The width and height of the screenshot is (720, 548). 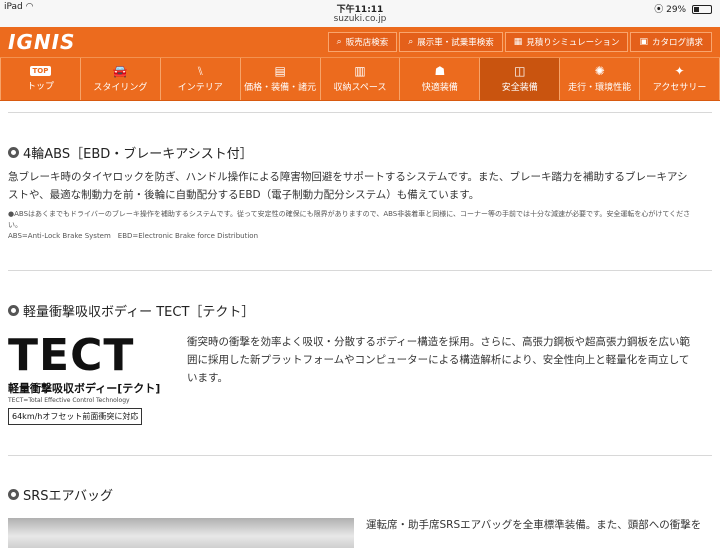 What do you see at coordinates (680, 79) in the screenshot?
I see `nav-item-8: ✦ アクセサリー` at bounding box center [680, 79].